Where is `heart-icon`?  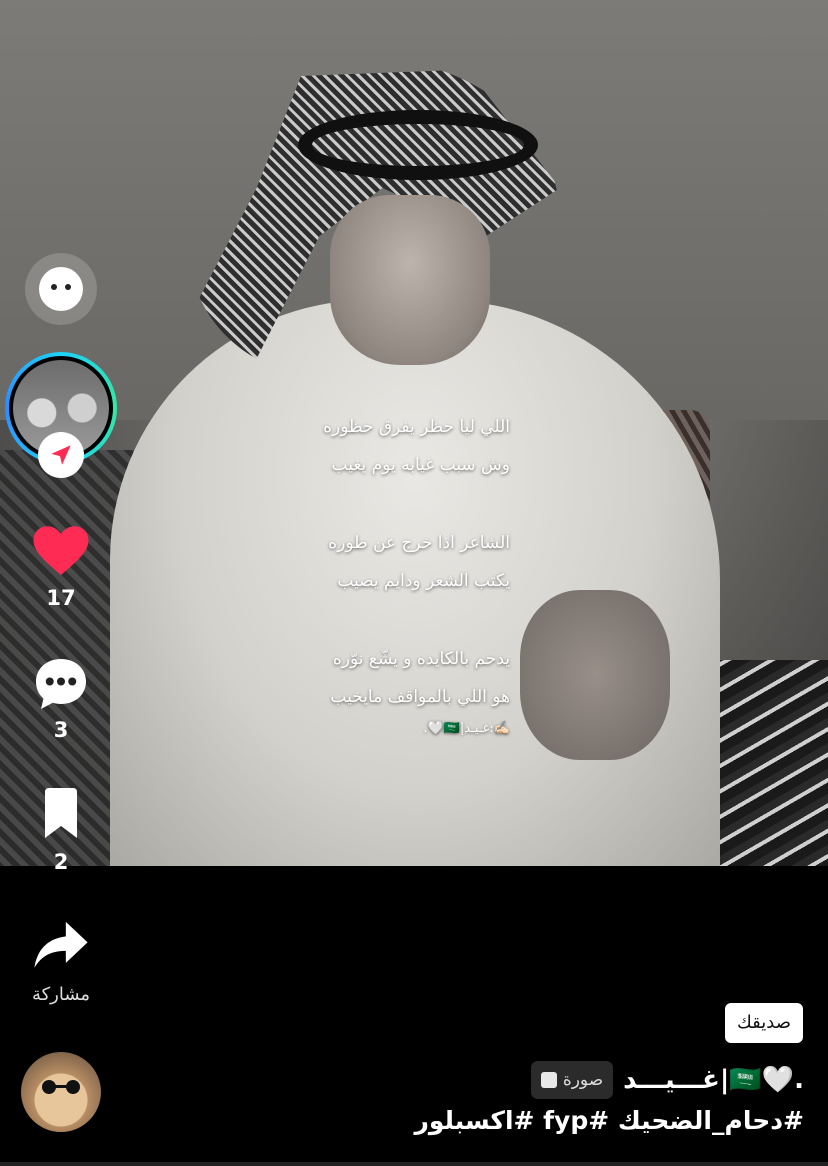 heart-icon is located at coordinates (61, 550).